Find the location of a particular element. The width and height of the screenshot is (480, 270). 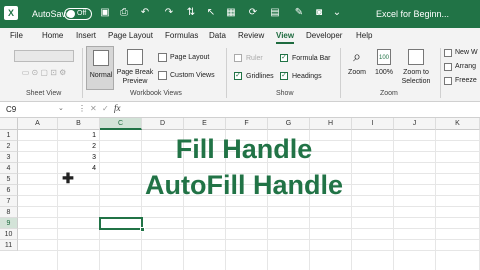

page-break-preview-button: Page Break Preview is located at coordinates (135, 68).